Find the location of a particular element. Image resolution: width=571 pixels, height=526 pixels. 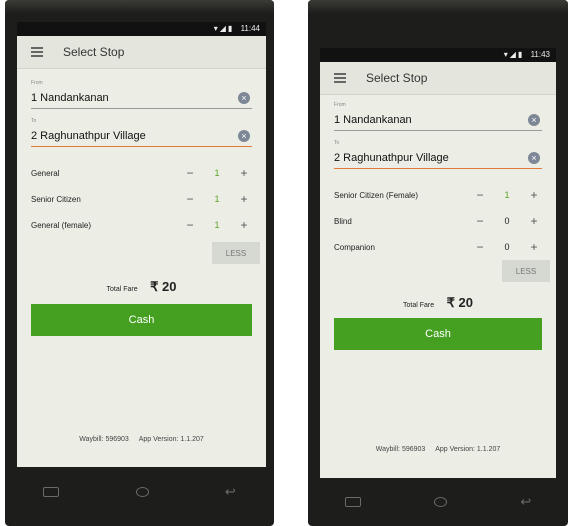

passenger-type-label: Senior Citizen is located at coordinates (56, 199).